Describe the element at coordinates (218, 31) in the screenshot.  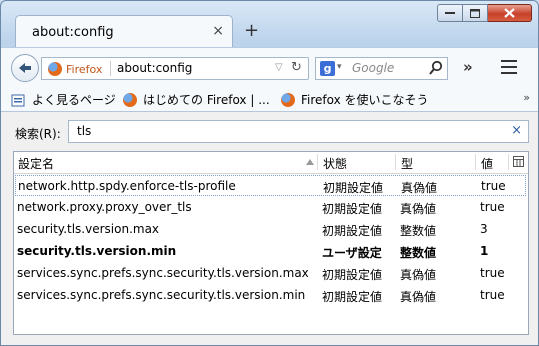
I see `tab-close-icon: ×` at that location.